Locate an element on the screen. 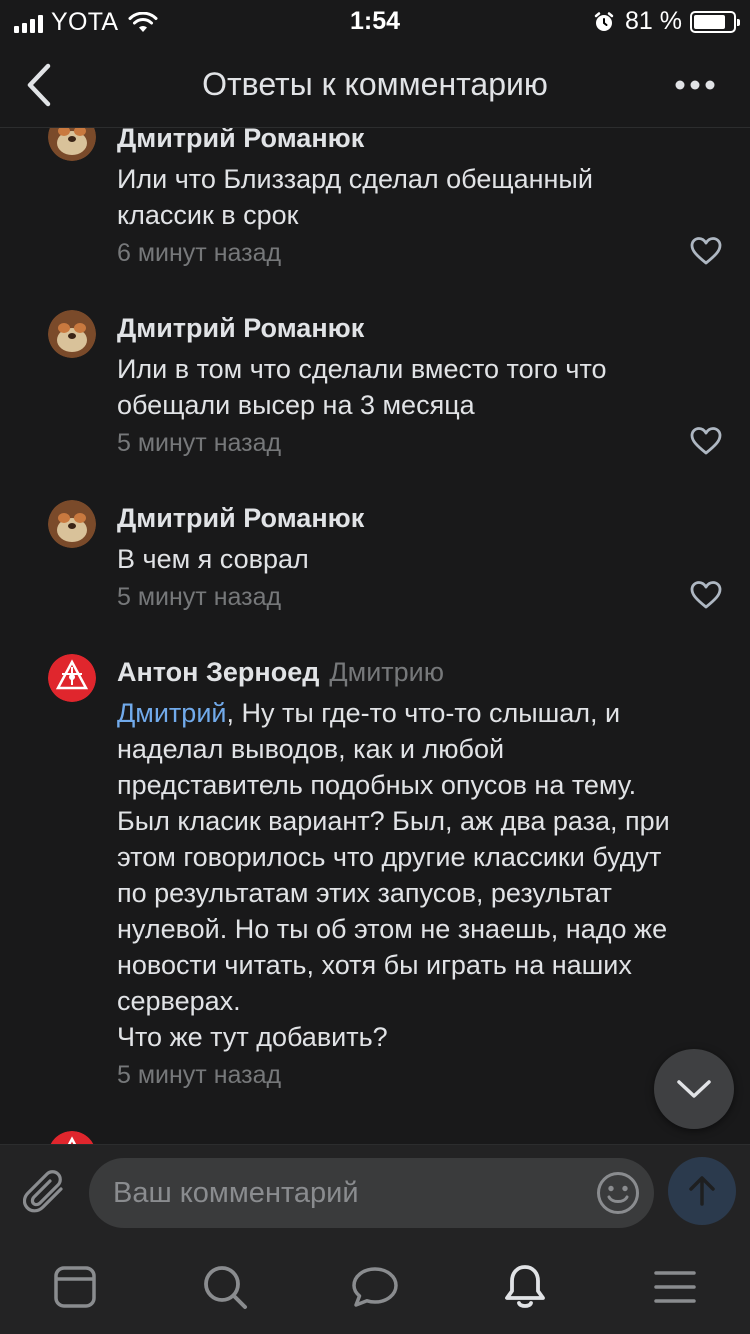 The image size is (750, 1334). search-icon is located at coordinates (225, 1287).